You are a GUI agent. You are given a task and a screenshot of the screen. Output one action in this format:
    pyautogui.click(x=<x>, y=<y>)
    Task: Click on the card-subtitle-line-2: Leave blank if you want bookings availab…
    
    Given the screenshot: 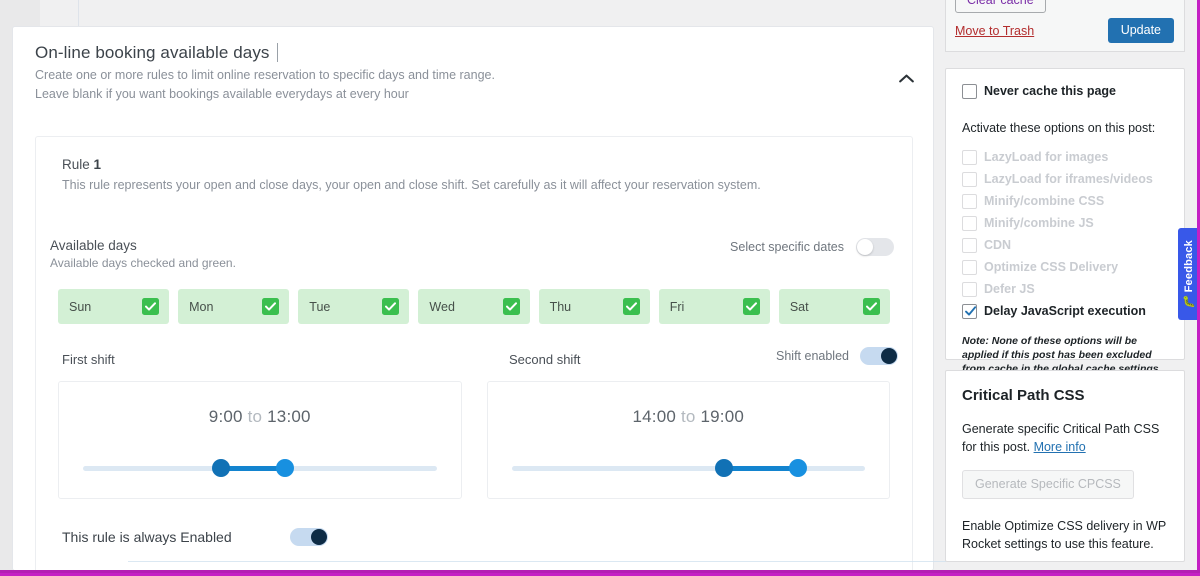 What is the action you would take?
    pyautogui.click(x=222, y=94)
    